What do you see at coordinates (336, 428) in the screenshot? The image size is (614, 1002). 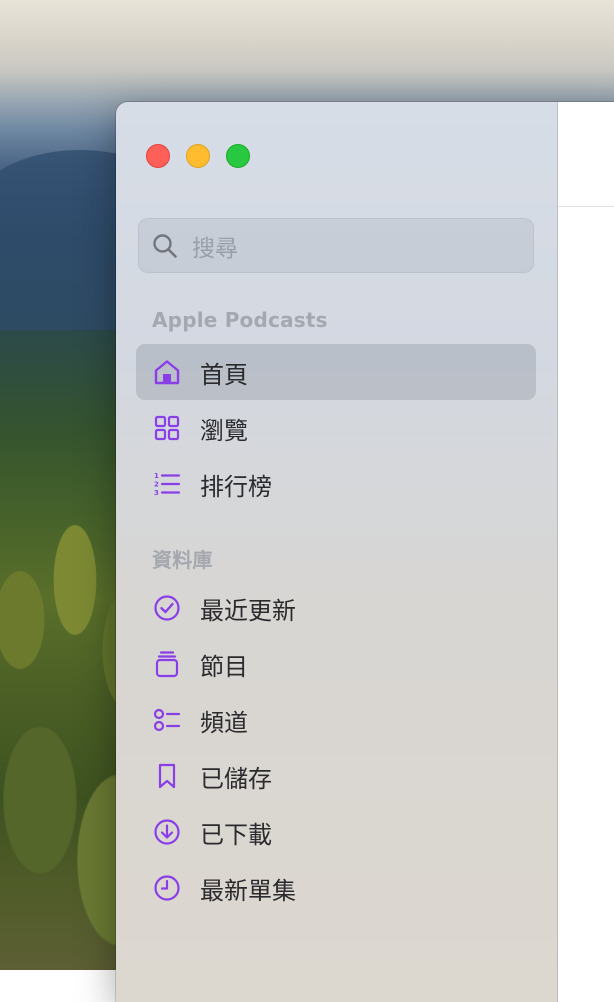 I see `sidebar-item-browse: 瀏覽` at bounding box center [336, 428].